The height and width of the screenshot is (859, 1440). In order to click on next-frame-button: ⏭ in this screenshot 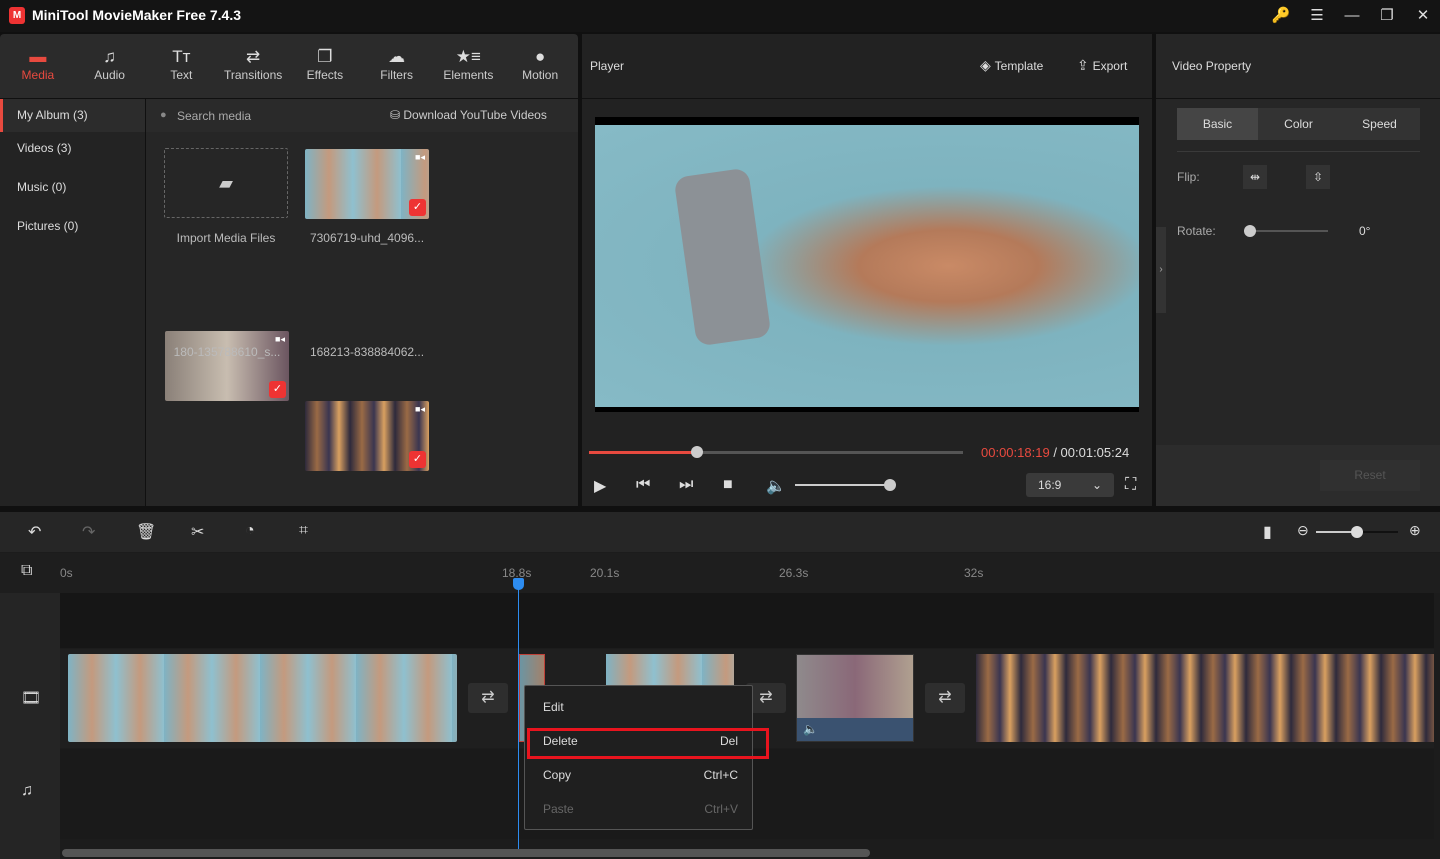, I will do `click(686, 485)`.